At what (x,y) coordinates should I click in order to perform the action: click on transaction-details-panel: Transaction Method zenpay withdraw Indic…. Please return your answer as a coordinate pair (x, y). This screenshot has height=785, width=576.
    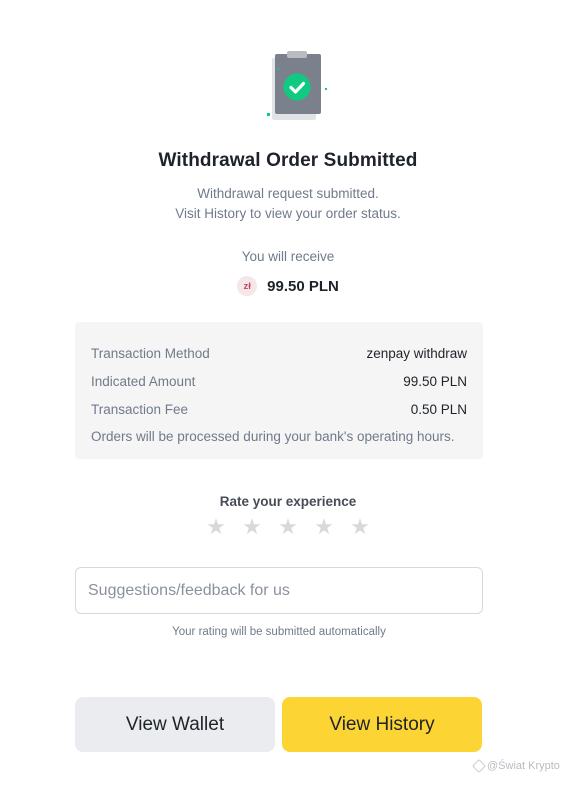
    Looking at the image, I should click on (279, 390).